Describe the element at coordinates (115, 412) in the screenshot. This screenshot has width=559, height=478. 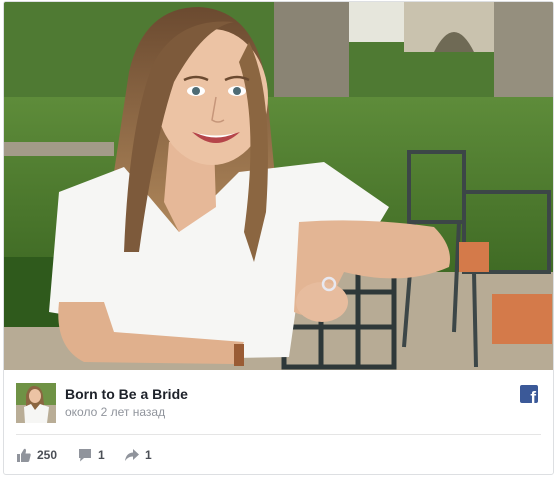
I see `post-timestamp: около 2 лет назад` at that location.